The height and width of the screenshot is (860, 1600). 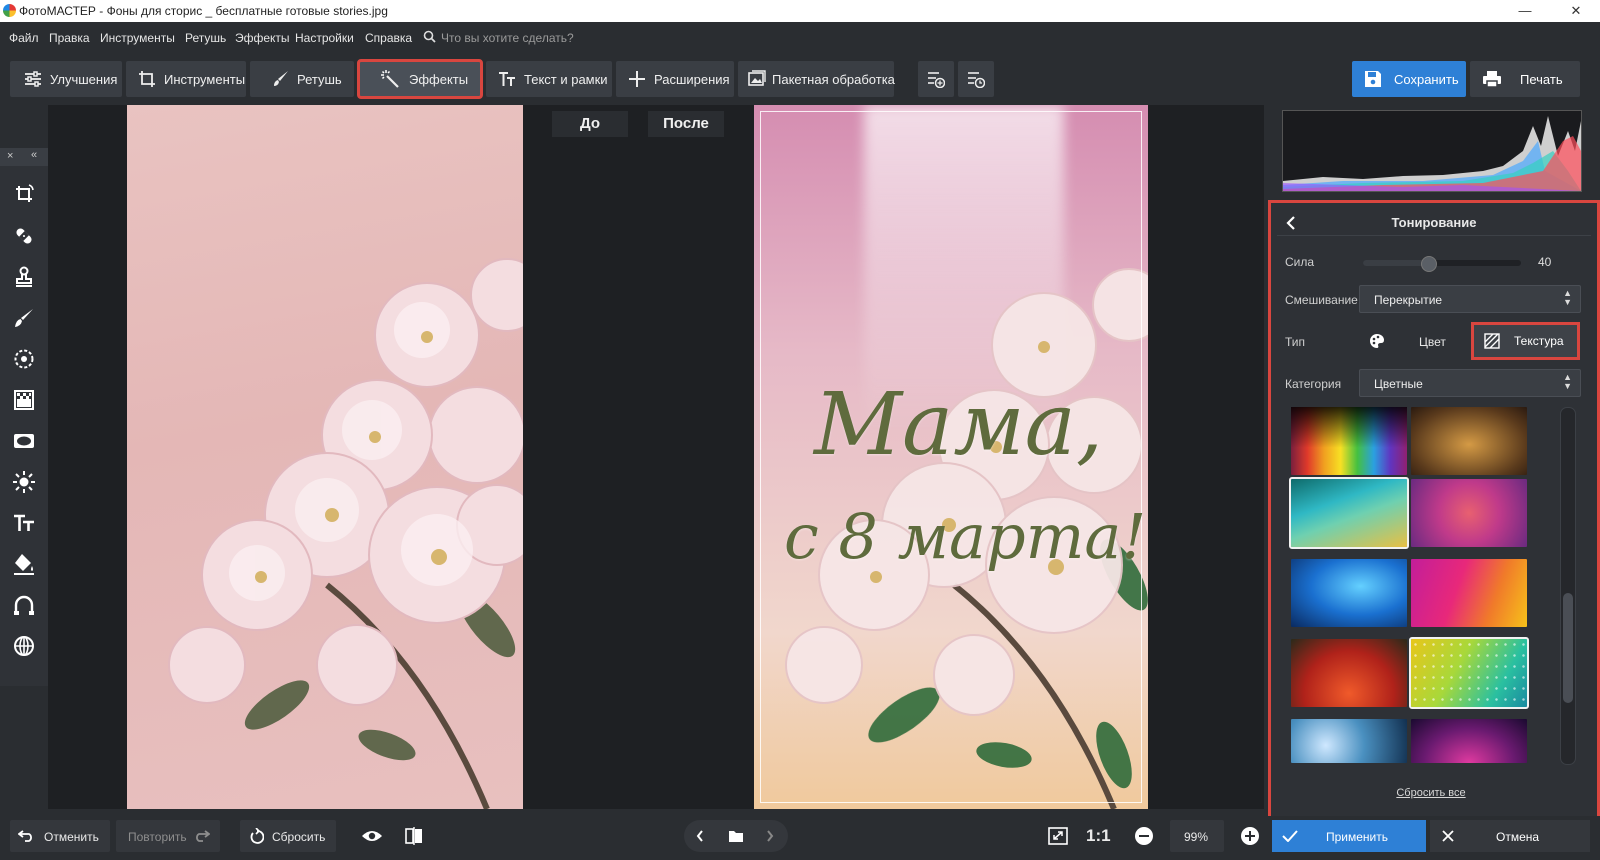 I want to click on flowers-illustration, so click(x=345, y=533).